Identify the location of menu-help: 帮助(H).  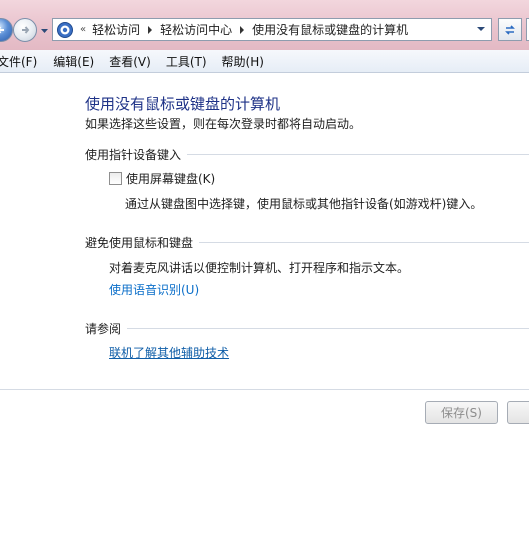
(243, 61).